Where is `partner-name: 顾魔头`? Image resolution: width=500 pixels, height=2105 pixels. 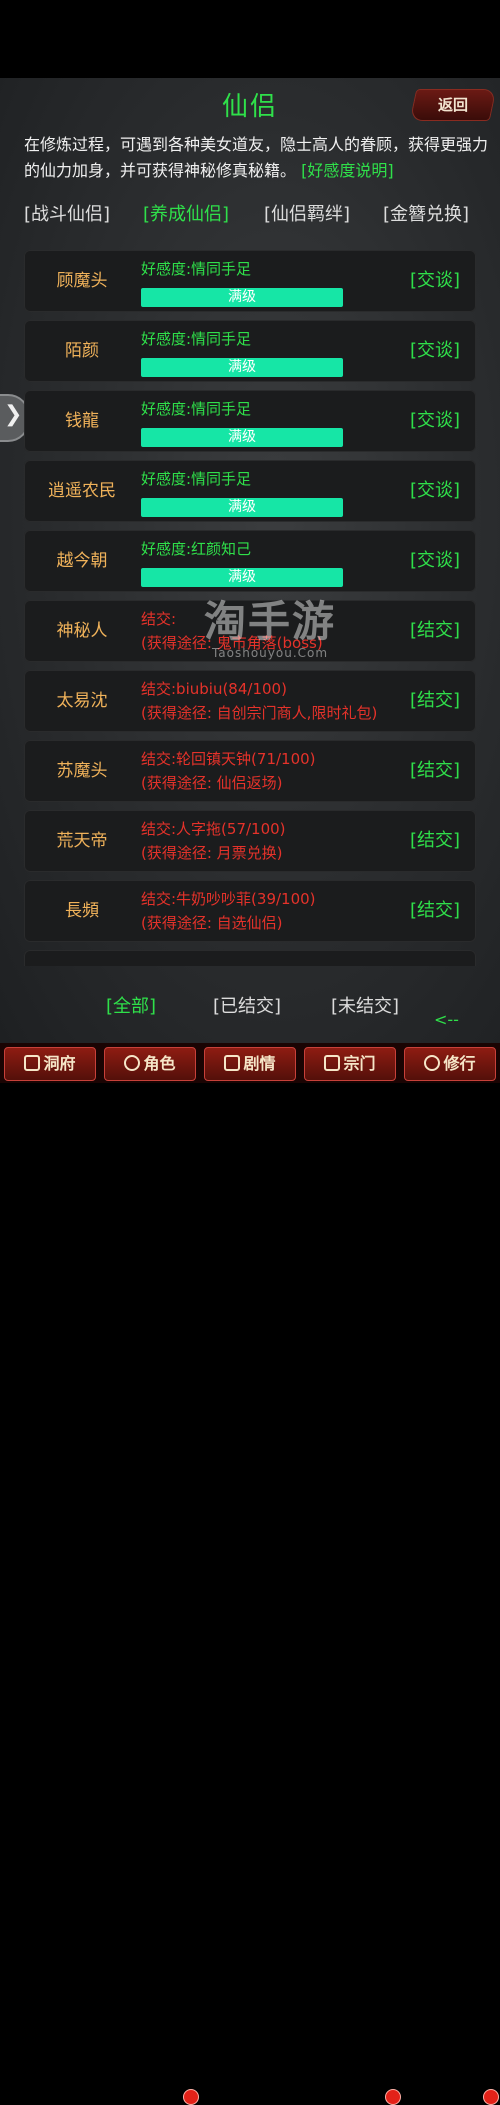 partner-name: 顾魔头 is located at coordinates (82, 281).